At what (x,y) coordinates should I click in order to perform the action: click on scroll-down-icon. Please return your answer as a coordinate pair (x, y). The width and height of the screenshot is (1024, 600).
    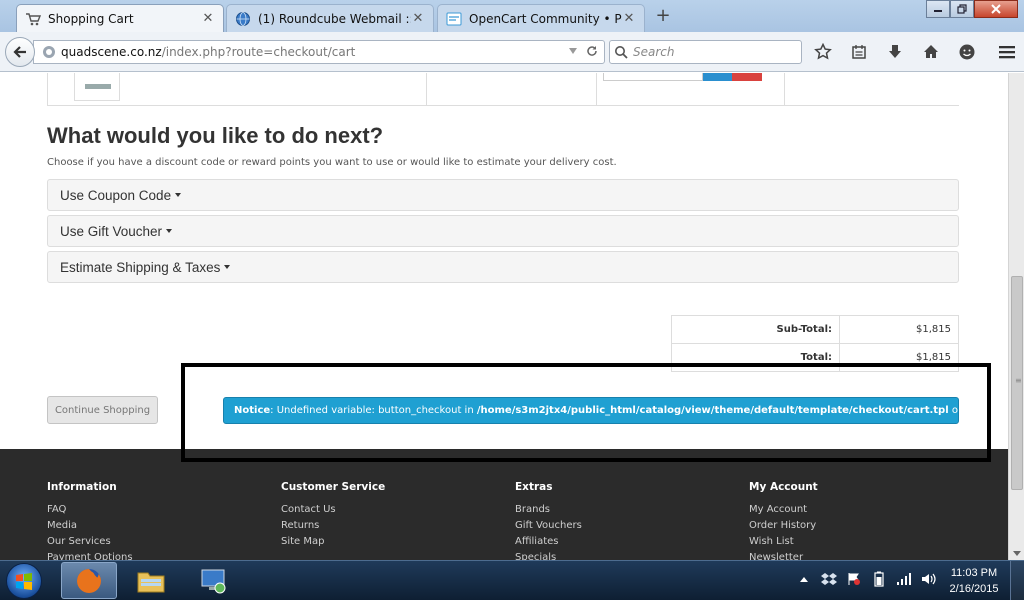
    Looking at the image, I should click on (1017, 553).